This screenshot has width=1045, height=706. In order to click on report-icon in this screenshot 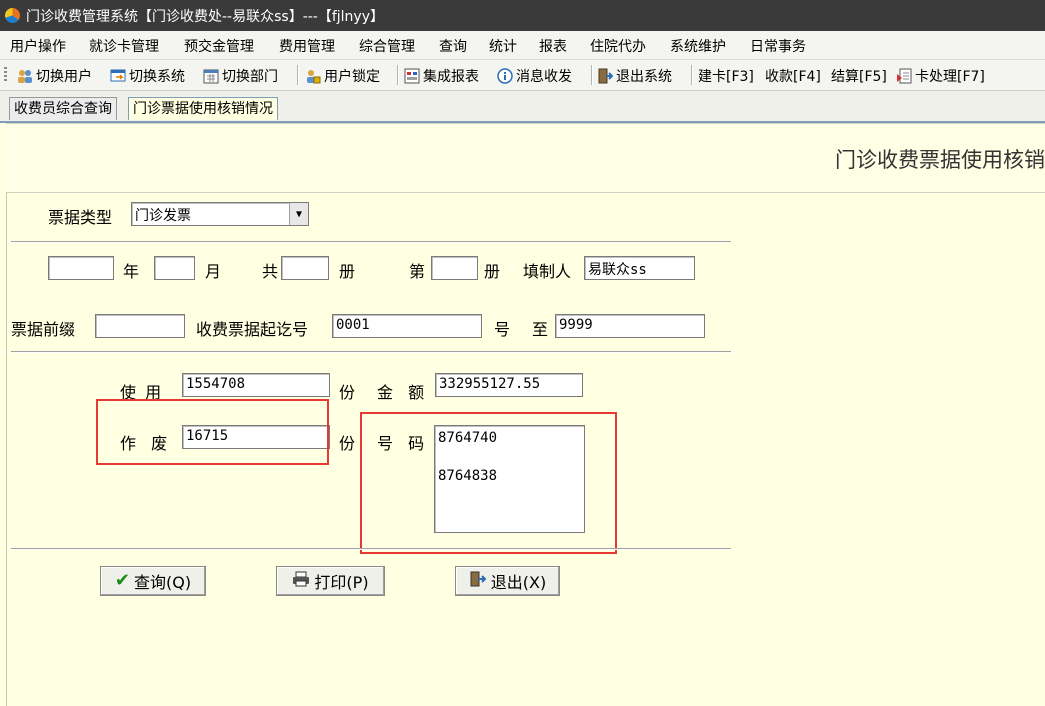, I will do `click(412, 76)`.